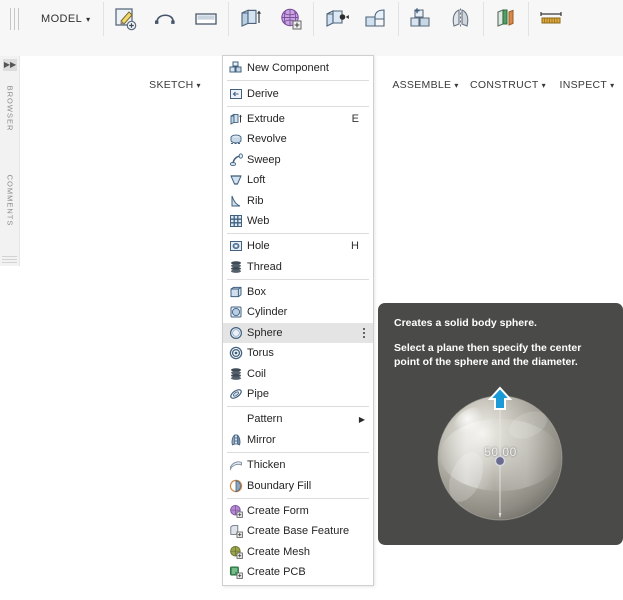 The height and width of the screenshot is (600, 623). What do you see at coordinates (298, 68) in the screenshot?
I see `menu-item-new-component: New Component` at bounding box center [298, 68].